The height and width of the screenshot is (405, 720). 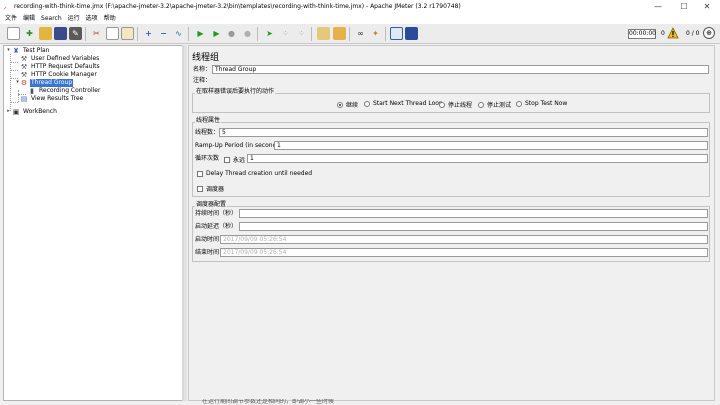 I want to click on thread-properties-title: 线程属性, so click(x=208, y=121).